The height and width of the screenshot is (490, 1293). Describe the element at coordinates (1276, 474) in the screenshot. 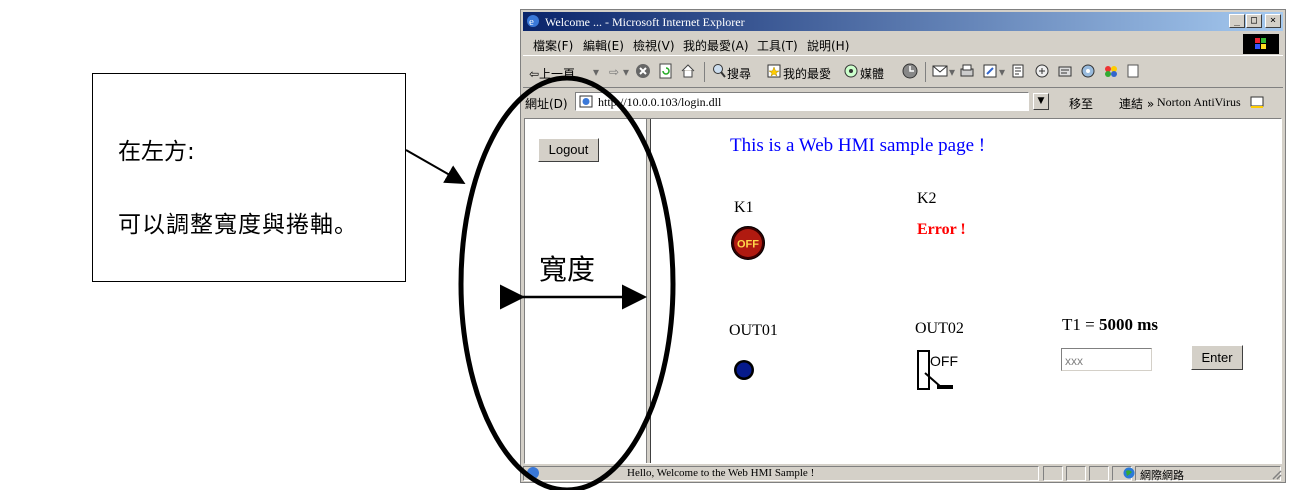

I see `resize-grip-icon` at that location.